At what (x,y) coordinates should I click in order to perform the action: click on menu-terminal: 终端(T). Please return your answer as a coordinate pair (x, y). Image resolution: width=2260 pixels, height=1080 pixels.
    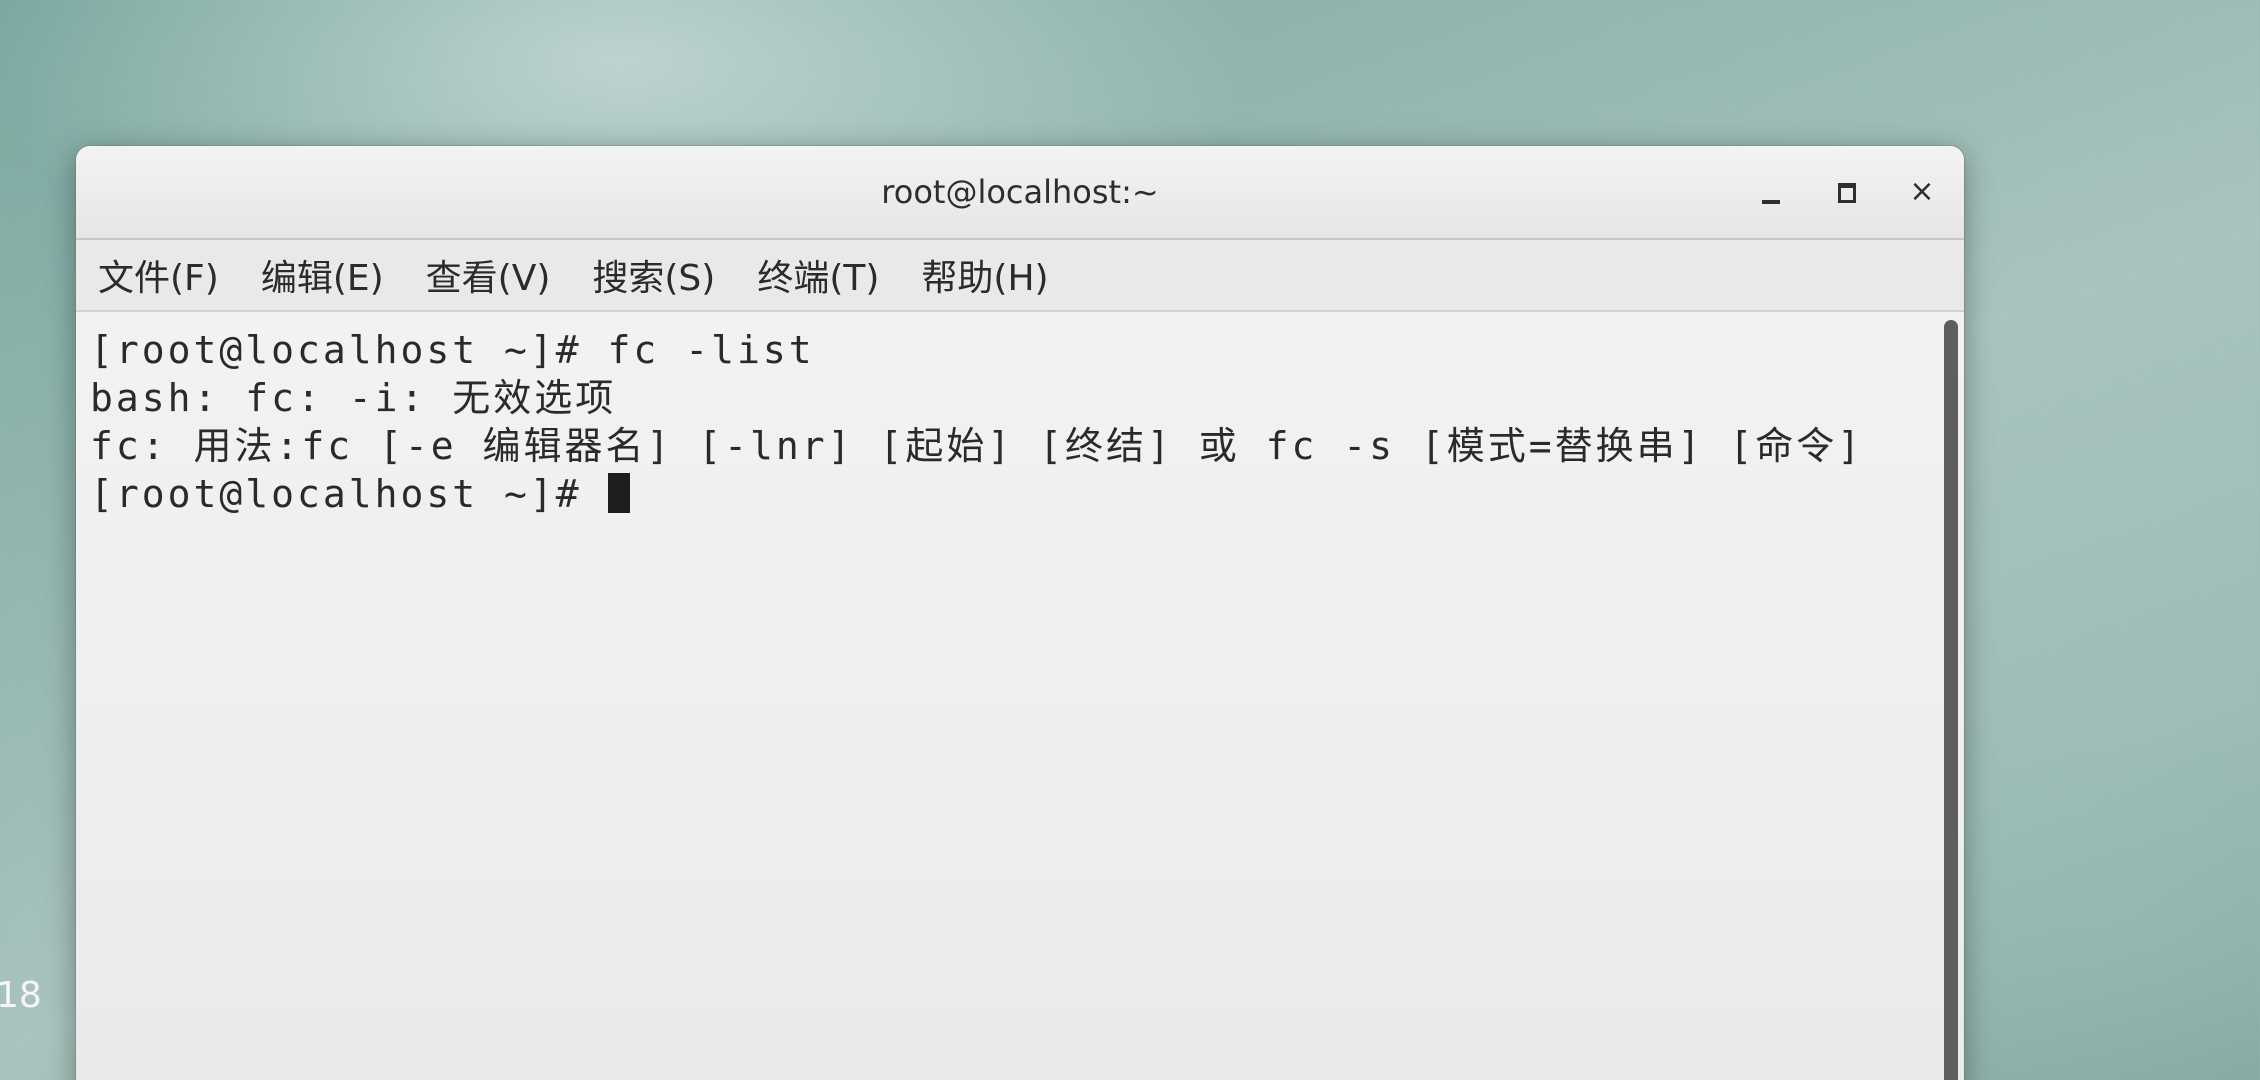
    Looking at the image, I should click on (818, 275).